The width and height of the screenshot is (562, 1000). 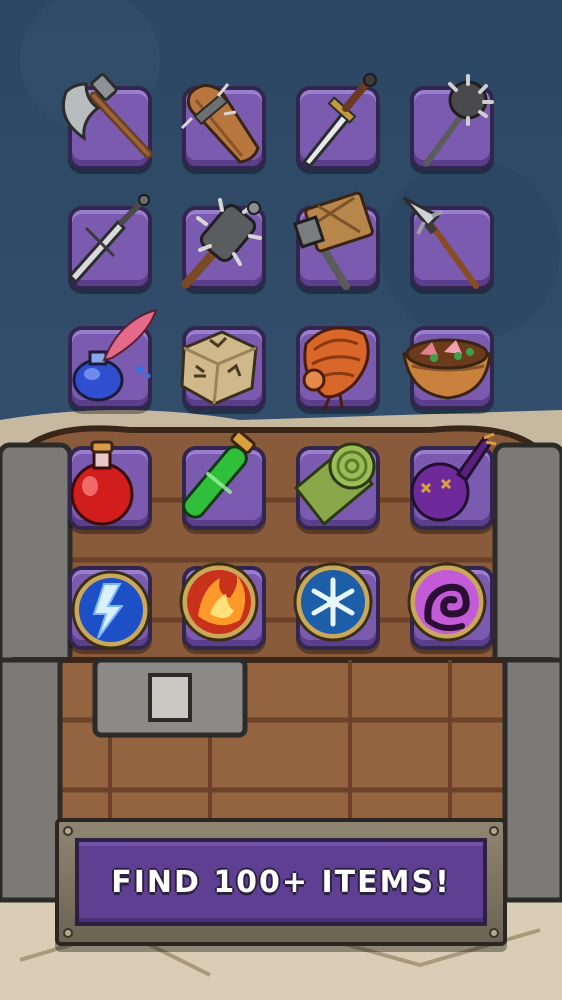 I want to click on banner-text: FIND 100+ ITEMS!, so click(x=281, y=882).